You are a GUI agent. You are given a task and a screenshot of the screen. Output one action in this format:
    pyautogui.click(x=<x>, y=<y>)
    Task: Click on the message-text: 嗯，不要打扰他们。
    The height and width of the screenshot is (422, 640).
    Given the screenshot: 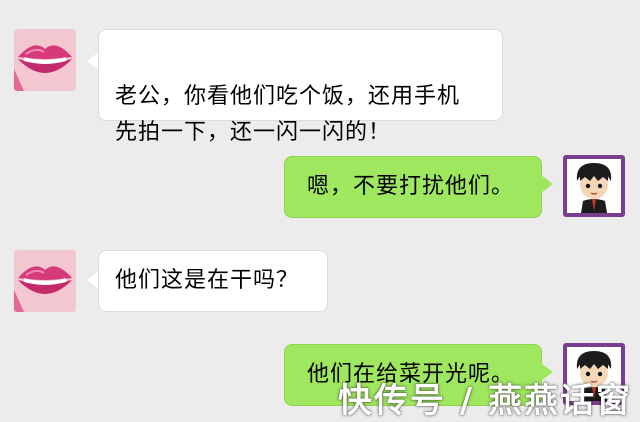 What is the action you would take?
    pyautogui.click(x=411, y=186)
    